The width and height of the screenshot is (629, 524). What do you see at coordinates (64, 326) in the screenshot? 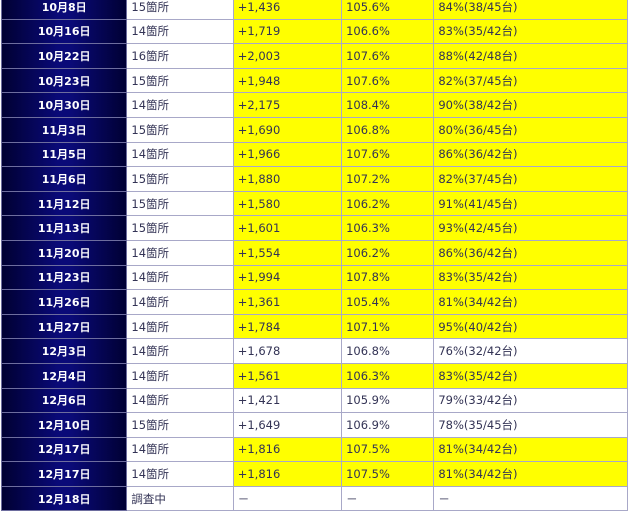
I see `date-cell: 11月27日` at bounding box center [64, 326].